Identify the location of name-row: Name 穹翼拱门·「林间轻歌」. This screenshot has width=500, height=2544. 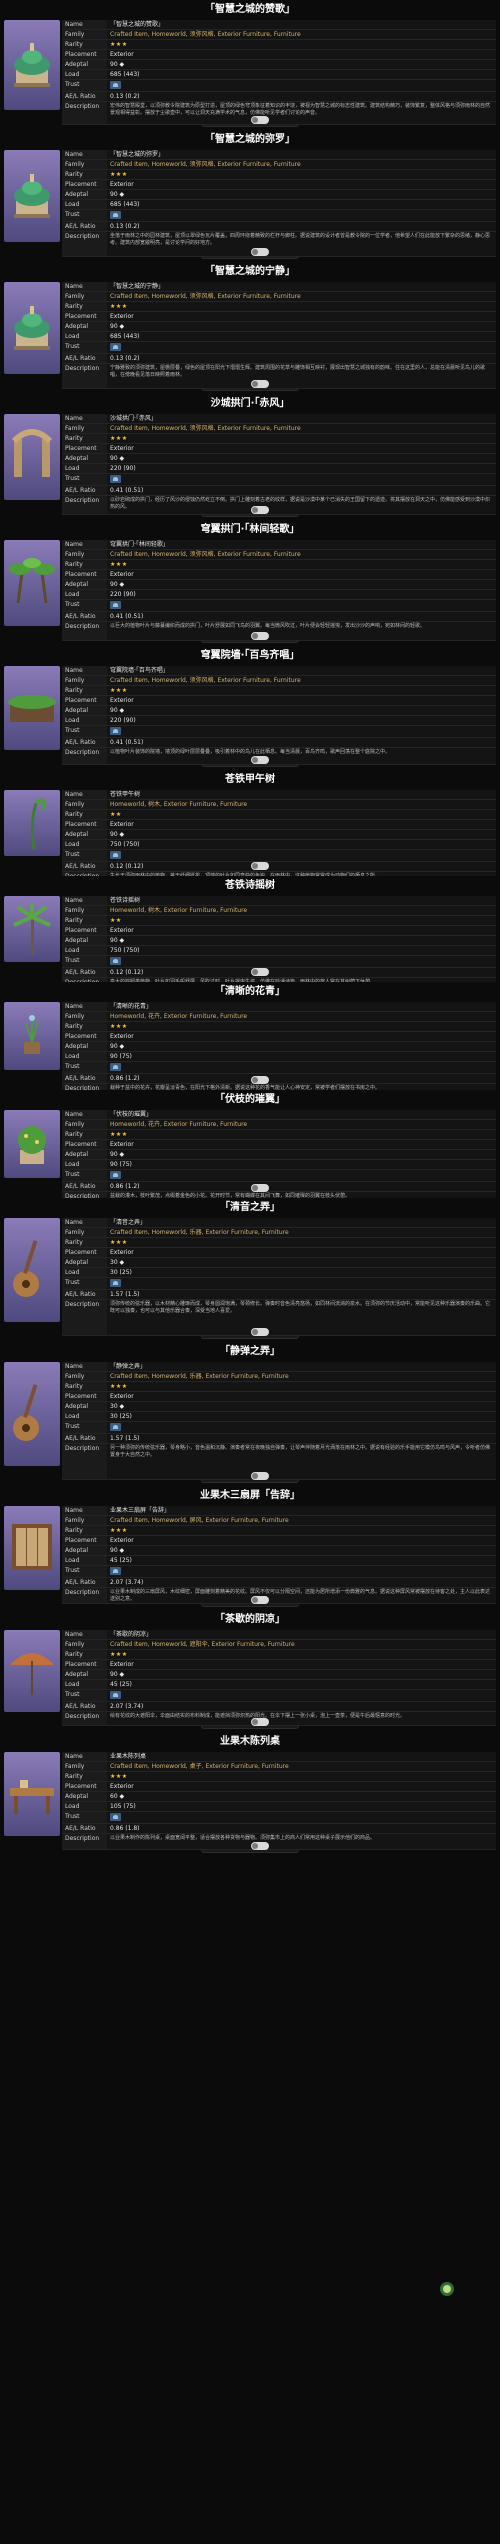
(279, 545).